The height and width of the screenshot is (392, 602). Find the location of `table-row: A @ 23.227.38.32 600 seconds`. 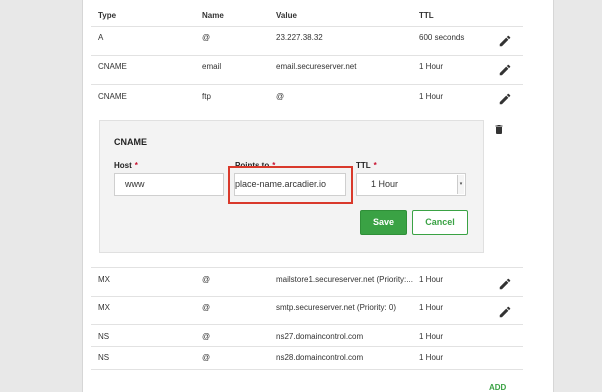

table-row: A @ 23.227.38.32 600 seconds is located at coordinates (307, 41).